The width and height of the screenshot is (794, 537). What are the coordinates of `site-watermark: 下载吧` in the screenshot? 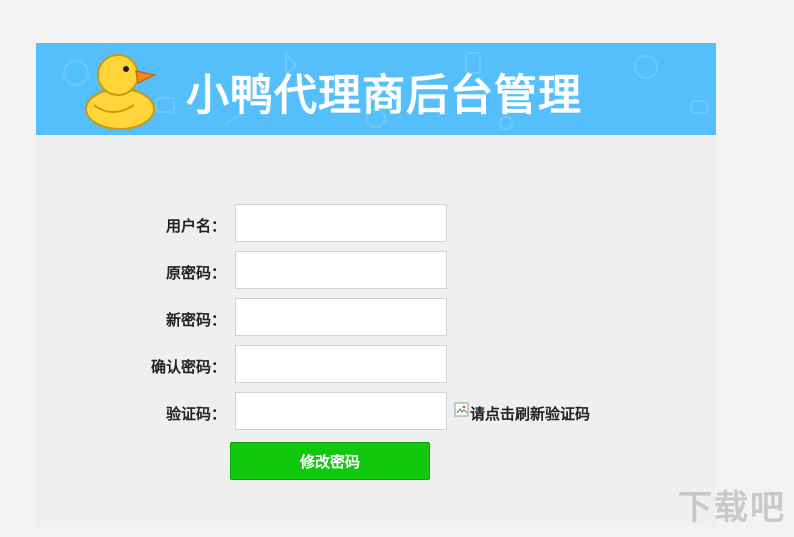 It's located at (732, 508).